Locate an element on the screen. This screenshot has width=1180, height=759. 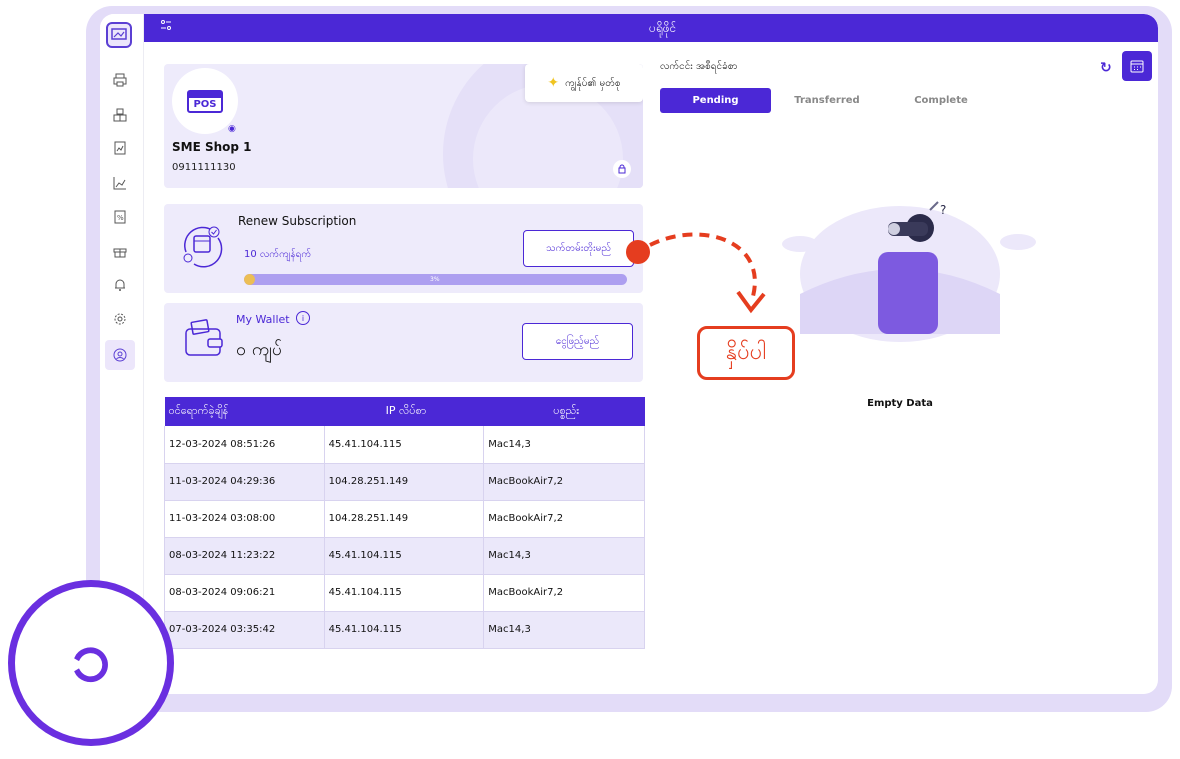
column-header: IP လိပ်စာ is located at coordinates (404, 411).